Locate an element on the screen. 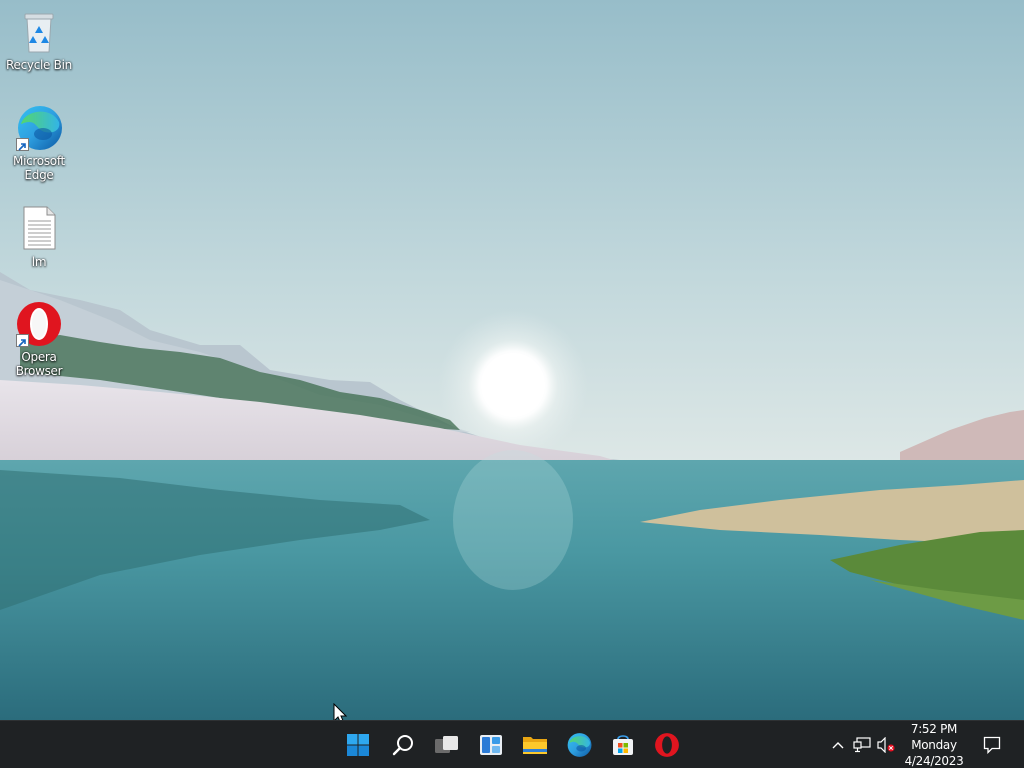 Image resolution: width=1024 pixels, height=768 pixels. clock-date: 4/24/2023 is located at coordinates (934, 761).